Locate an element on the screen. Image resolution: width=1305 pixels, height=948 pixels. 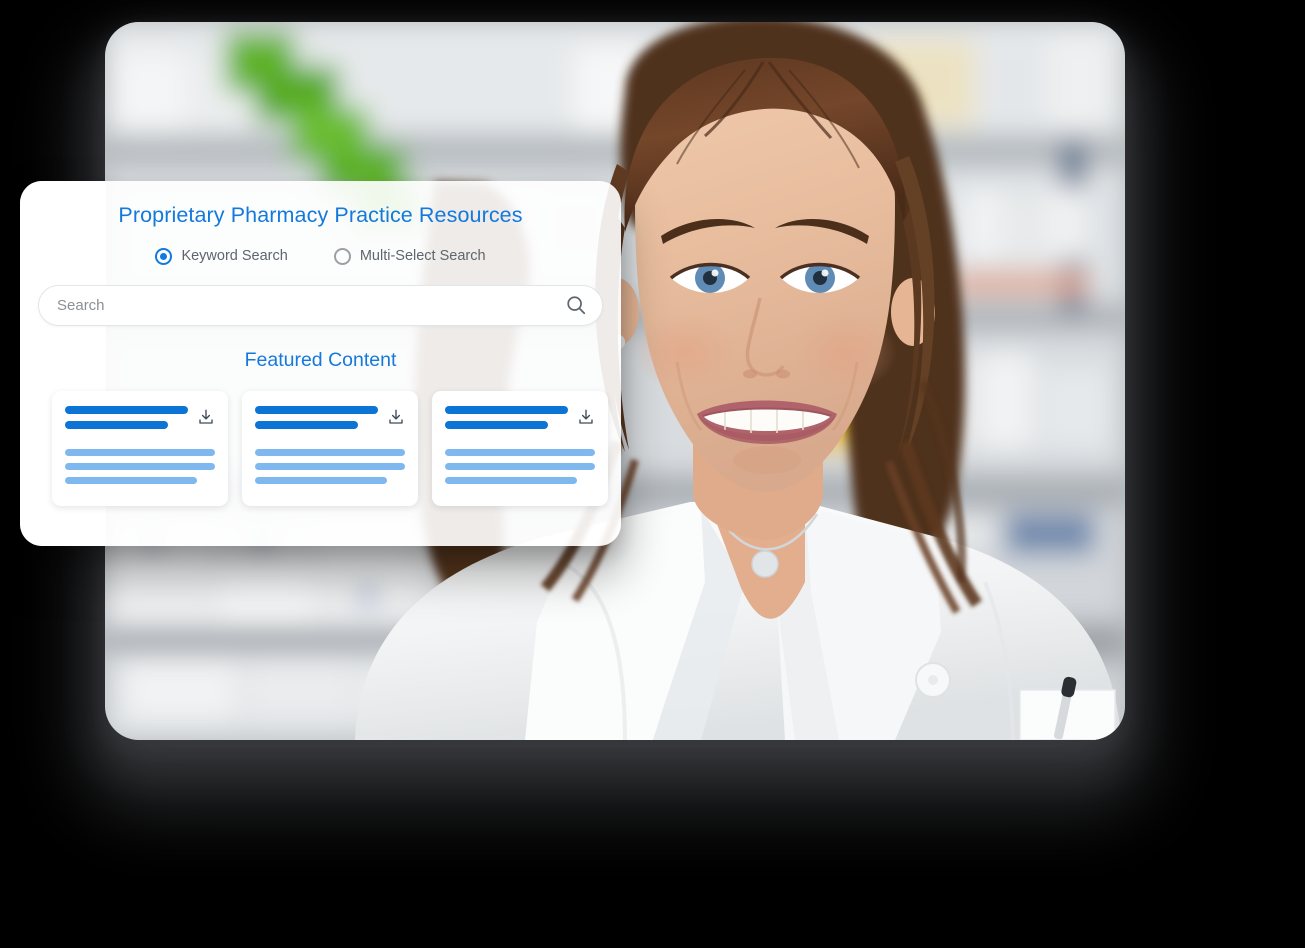
search-icon is located at coordinates (576, 305).